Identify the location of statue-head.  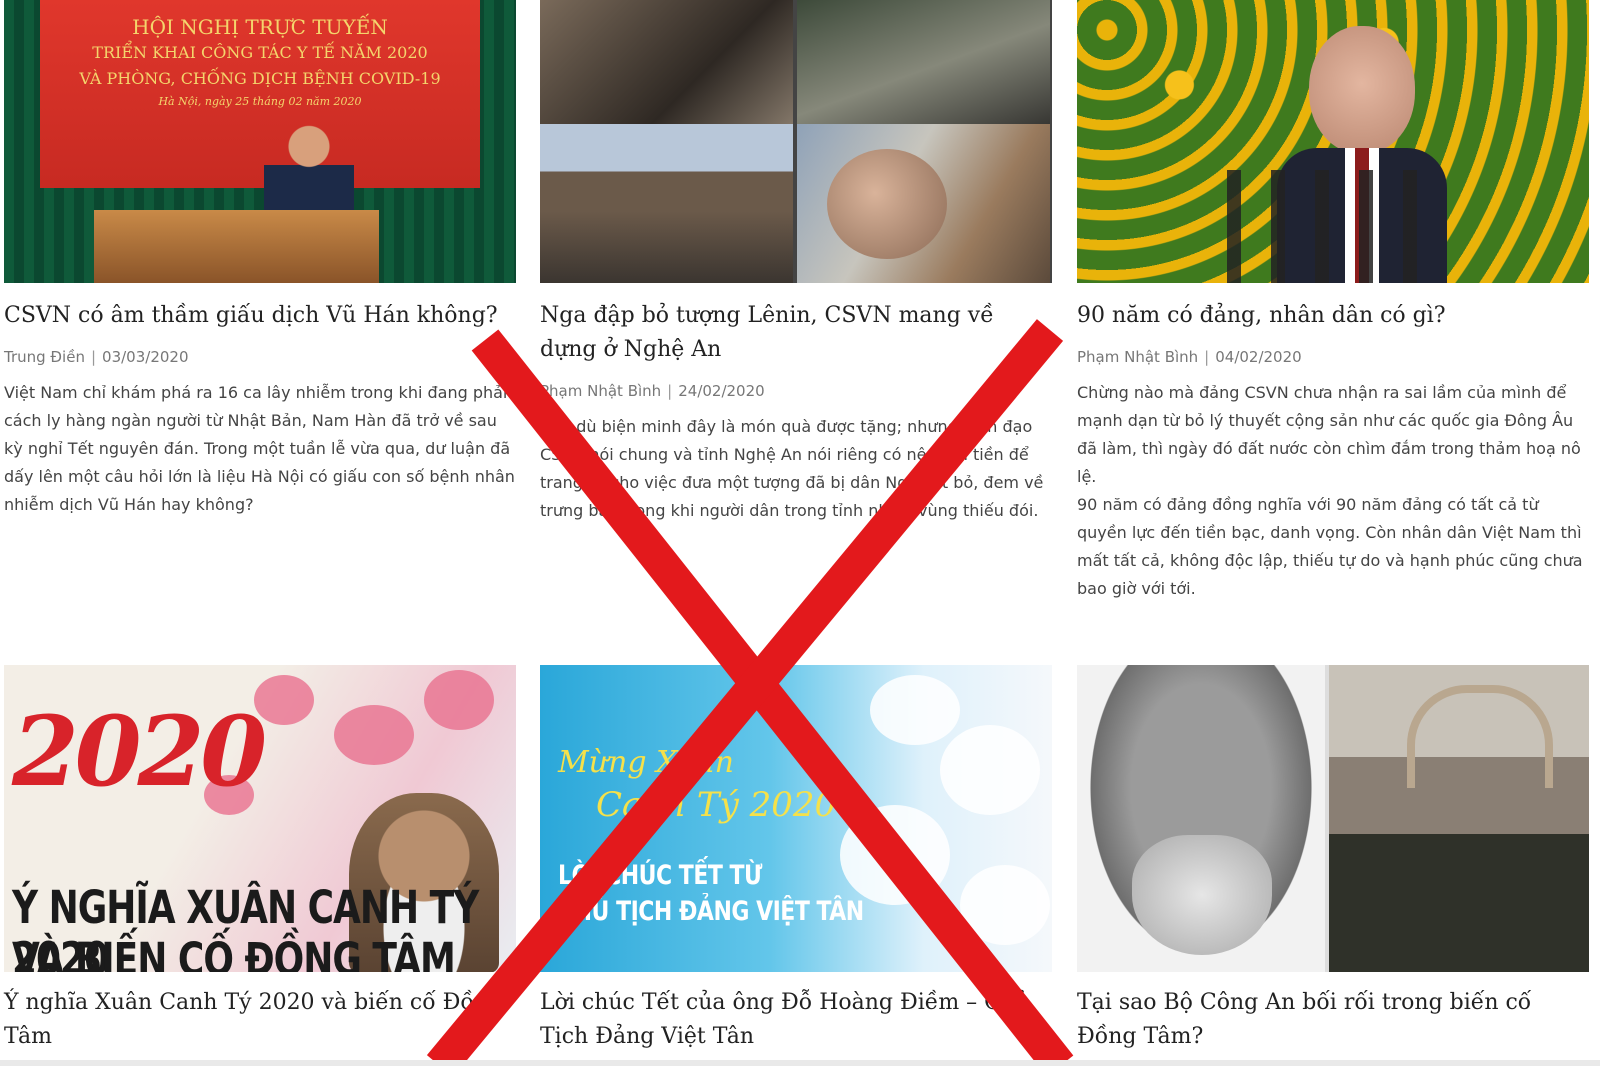
(887, 204).